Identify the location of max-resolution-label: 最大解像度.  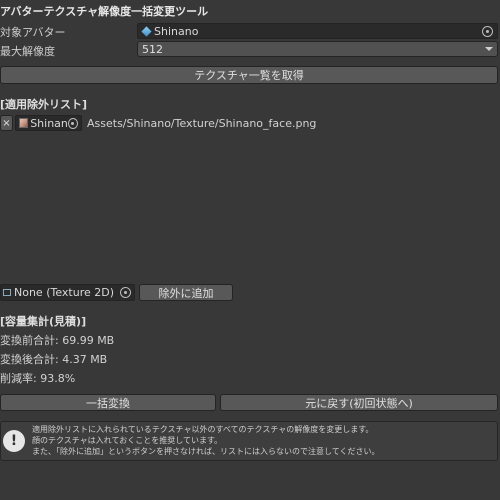
(27, 51).